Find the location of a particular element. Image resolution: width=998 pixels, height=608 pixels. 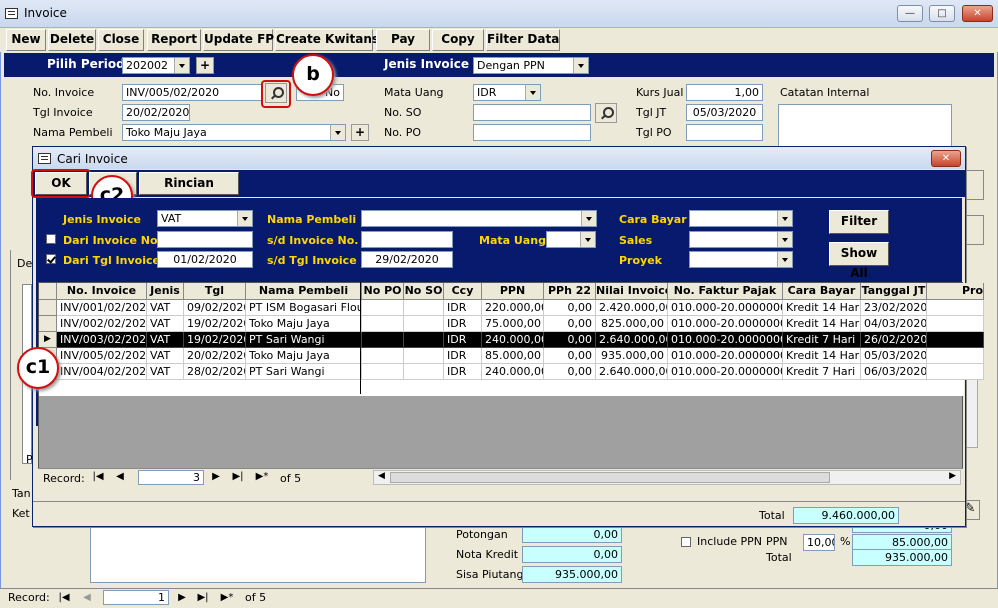

column-header: Ccy is located at coordinates (463, 291).